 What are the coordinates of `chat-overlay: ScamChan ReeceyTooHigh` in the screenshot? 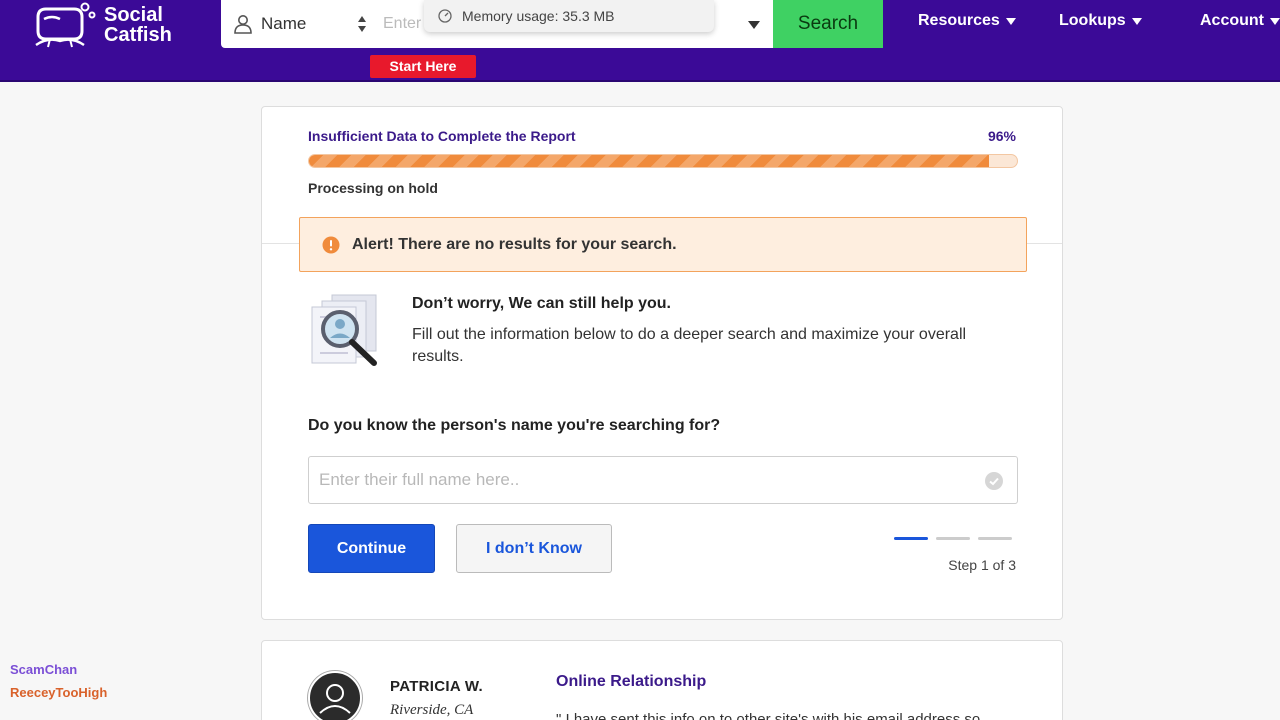 It's located at (62, 685).